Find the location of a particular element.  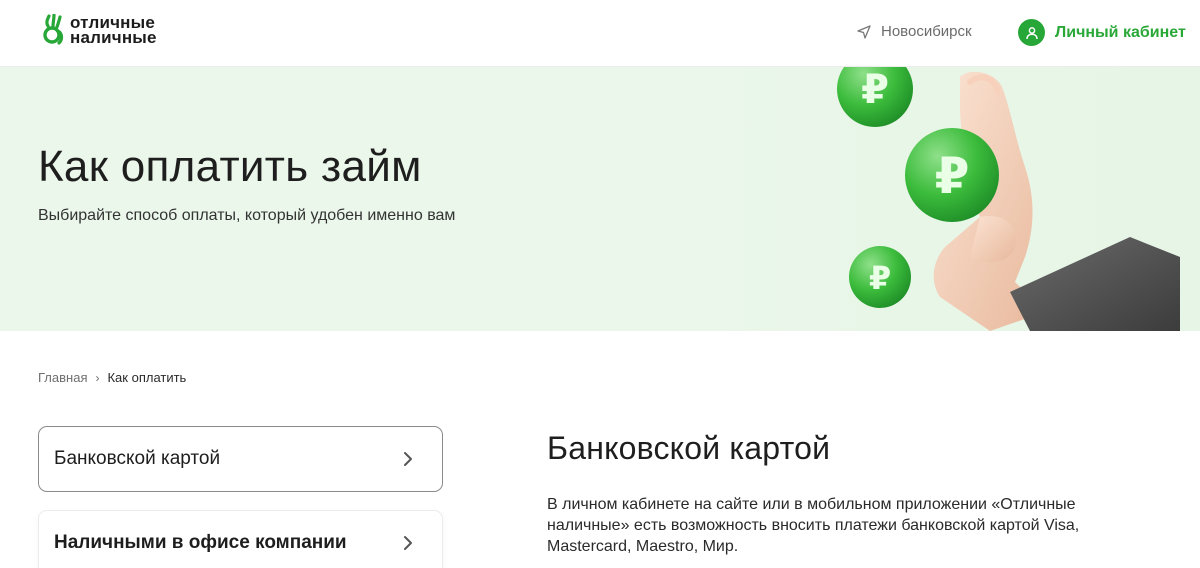

account-button: Личный кабинет is located at coordinates (1102, 32).